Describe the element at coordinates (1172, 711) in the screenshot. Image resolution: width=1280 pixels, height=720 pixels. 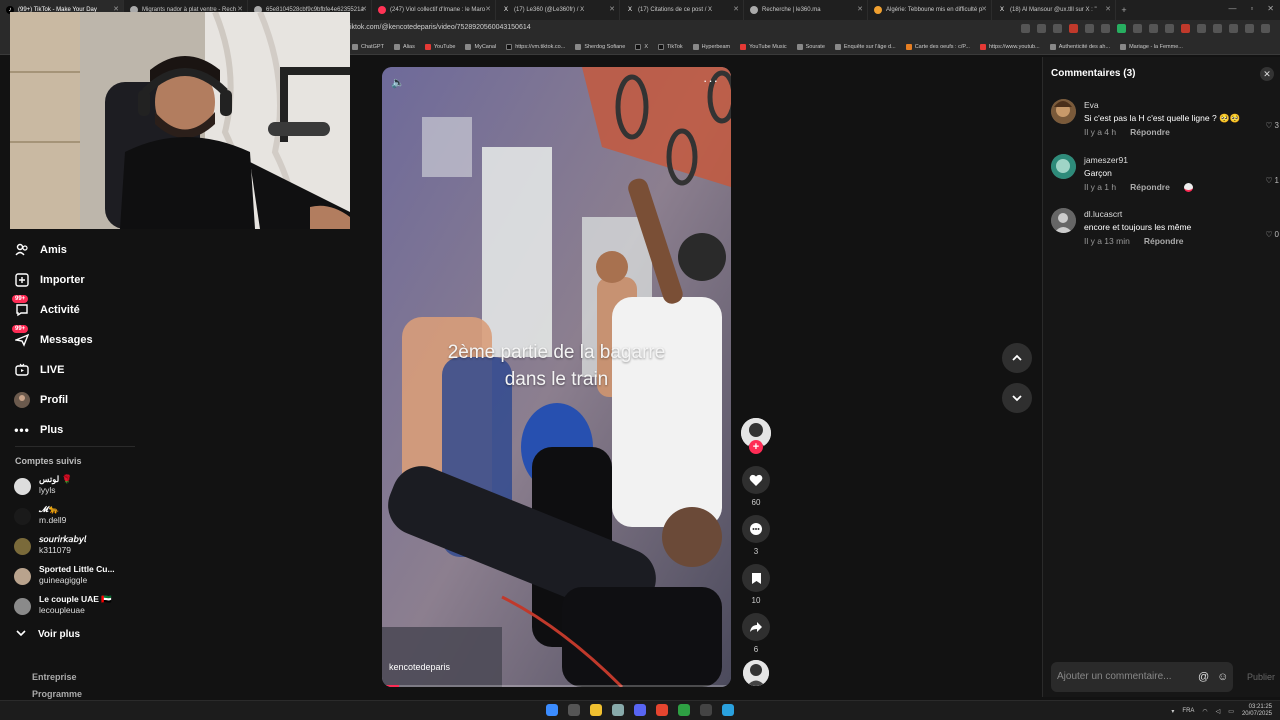
I see `network-icon: ▾` at that location.